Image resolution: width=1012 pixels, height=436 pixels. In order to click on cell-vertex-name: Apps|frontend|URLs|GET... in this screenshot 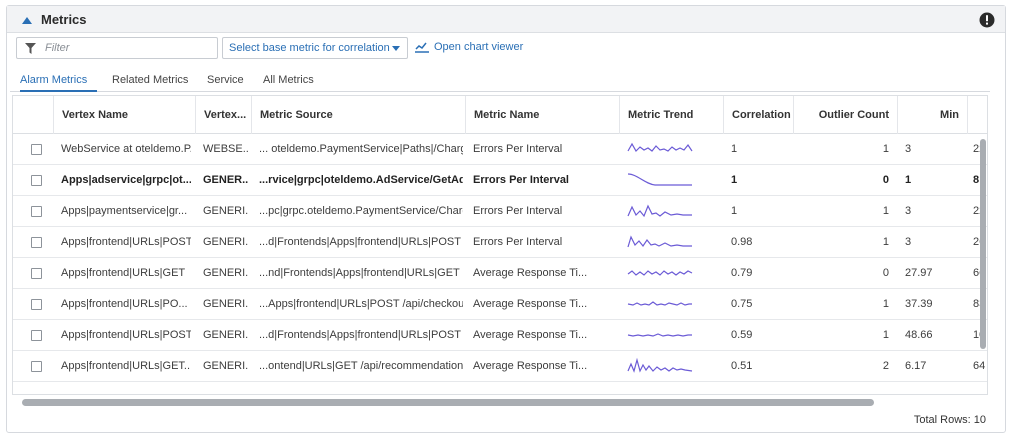, I will do `click(126, 366)`.